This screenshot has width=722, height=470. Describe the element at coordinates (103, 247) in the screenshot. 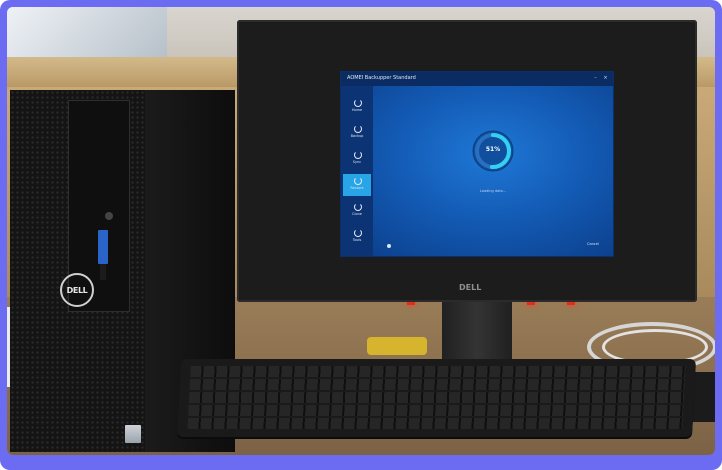

I see `usb-ports` at that location.